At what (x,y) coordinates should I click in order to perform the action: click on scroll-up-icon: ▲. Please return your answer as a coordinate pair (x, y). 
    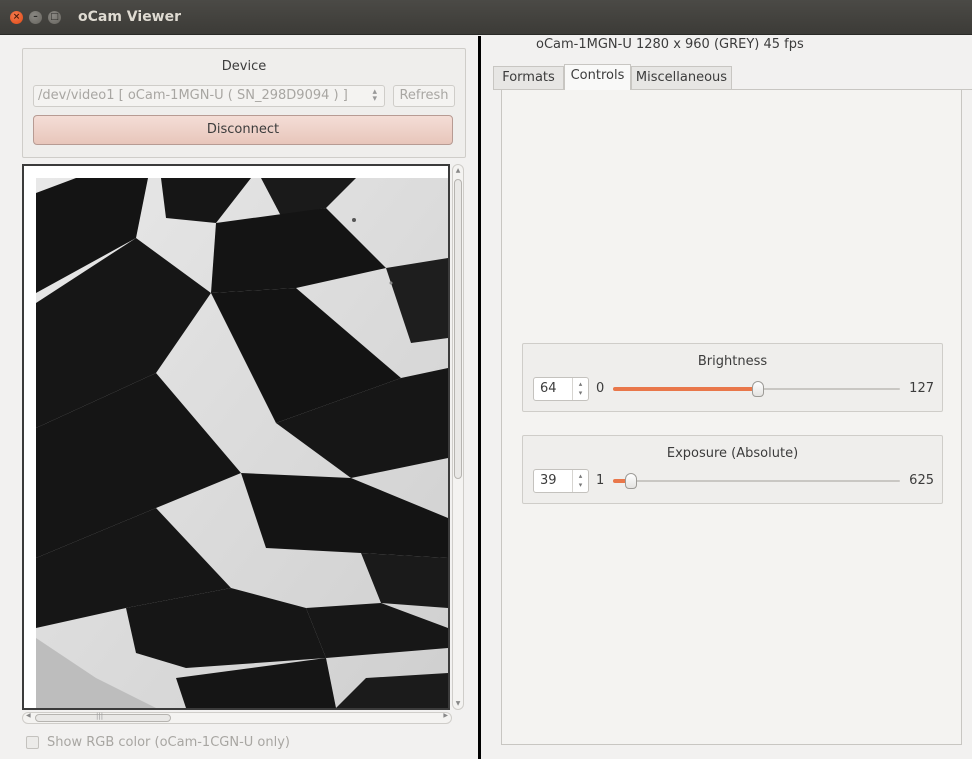
    Looking at the image, I should click on (458, 170).